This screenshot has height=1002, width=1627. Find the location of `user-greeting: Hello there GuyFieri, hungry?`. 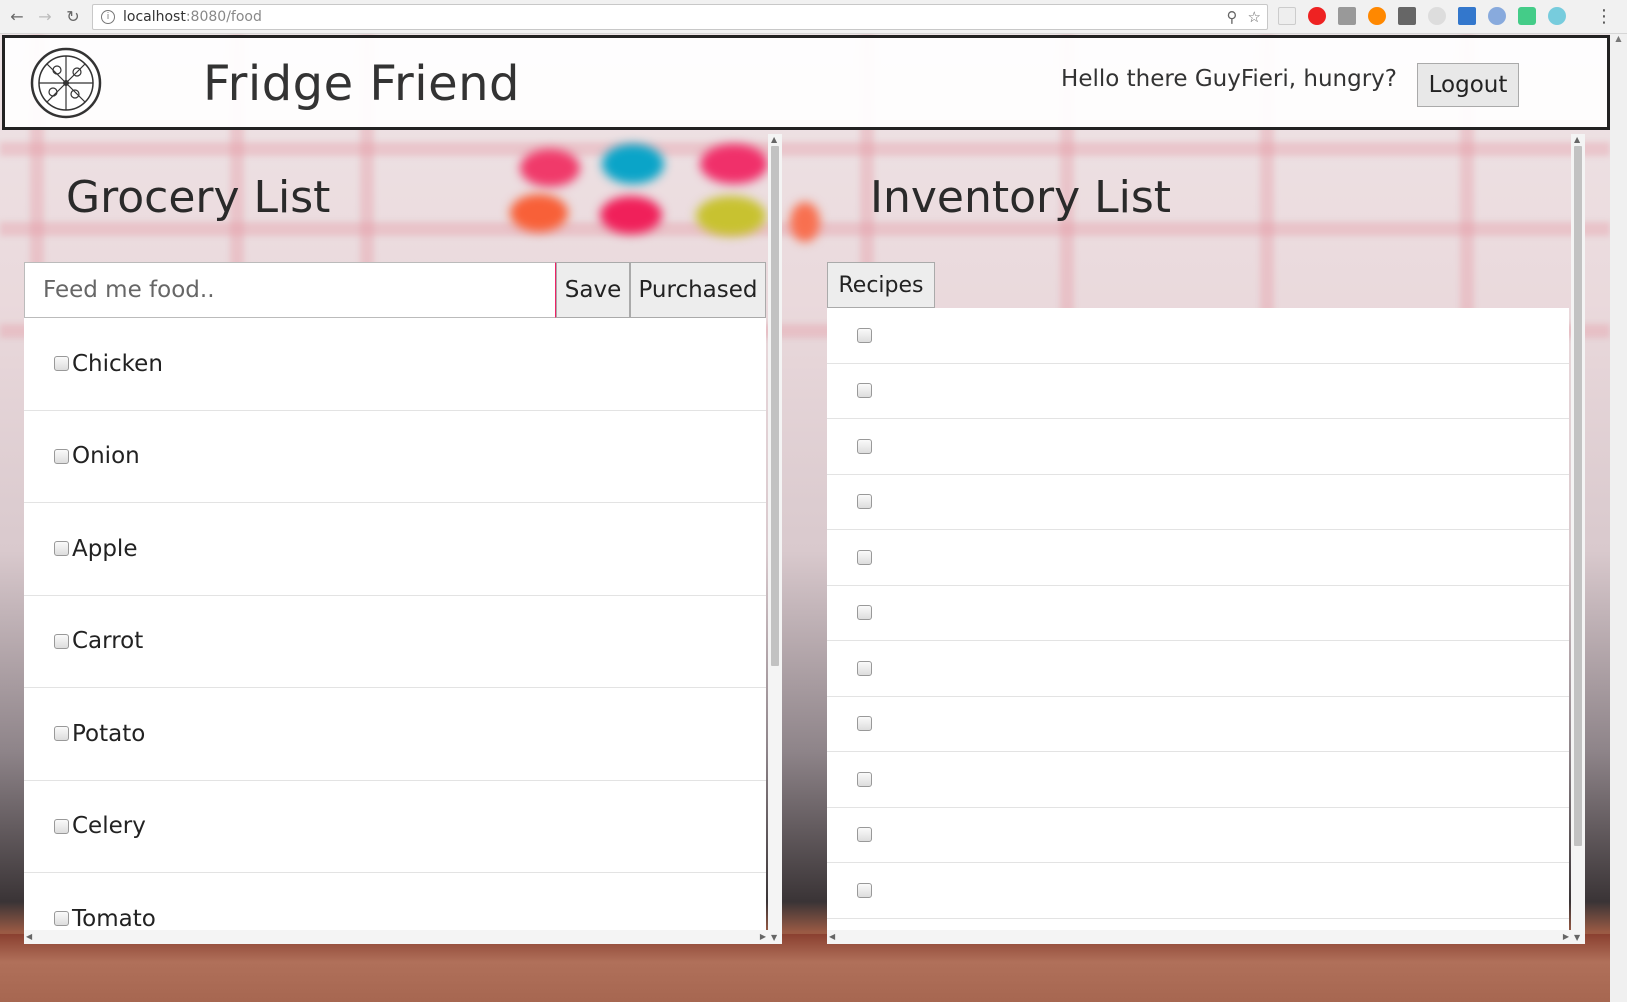

user-greeting: Hello there GuyFieri, hungry? is located at coordinates (1229, 79).